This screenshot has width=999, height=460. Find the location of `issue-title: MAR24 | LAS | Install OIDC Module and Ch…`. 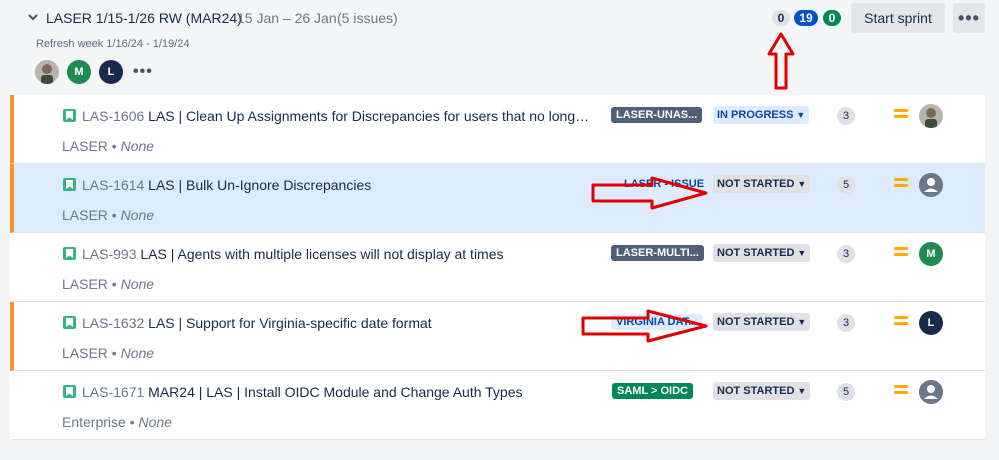

issue-title: MAR24 | LAS | Install OIDC Module and Ch… is located at coordinates (335, 392).